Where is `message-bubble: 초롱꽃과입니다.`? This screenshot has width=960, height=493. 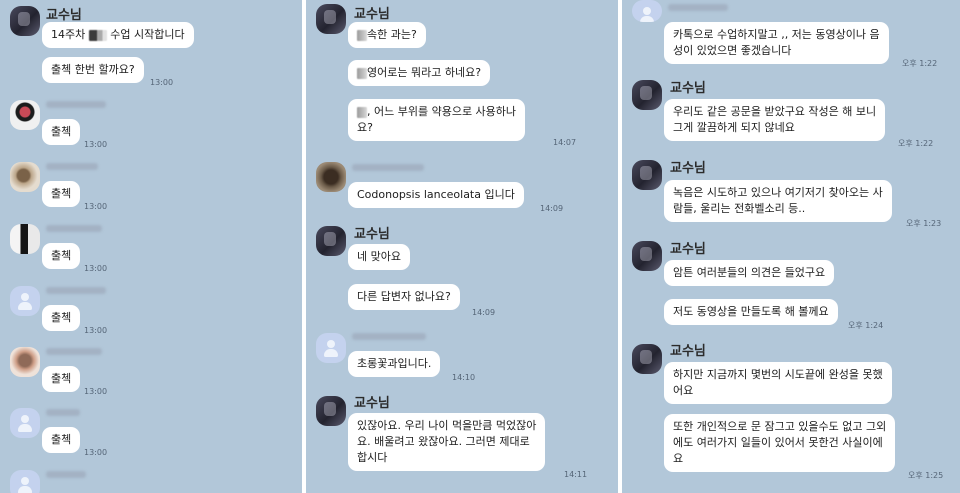 message-bubble: 초롱꽃과입니다. is located at coordinates (394, 364).